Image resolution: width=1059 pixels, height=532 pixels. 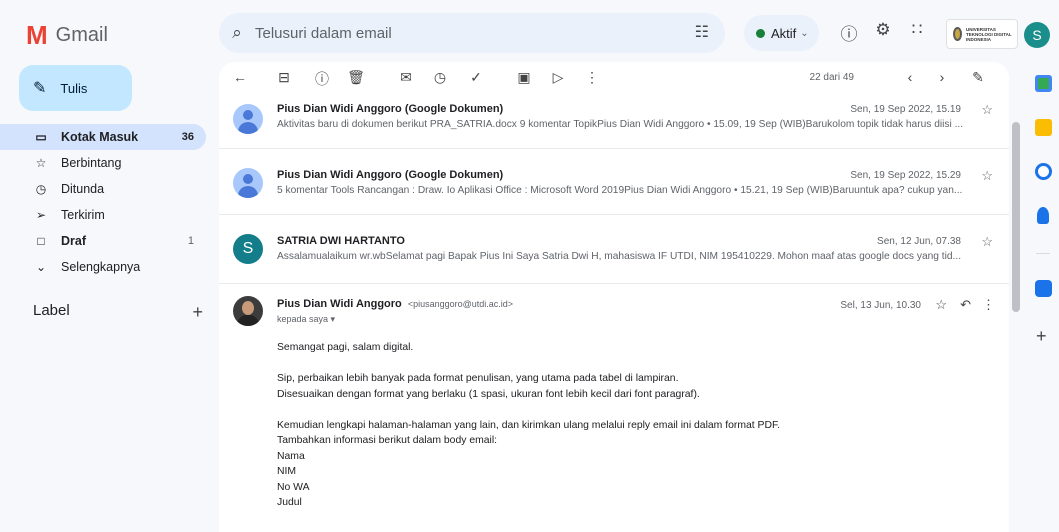 What do you see at coordinates (831, 77) in the screenshot?
I see `pager-text: 22 dari 49` at bounding box center [831, 77].